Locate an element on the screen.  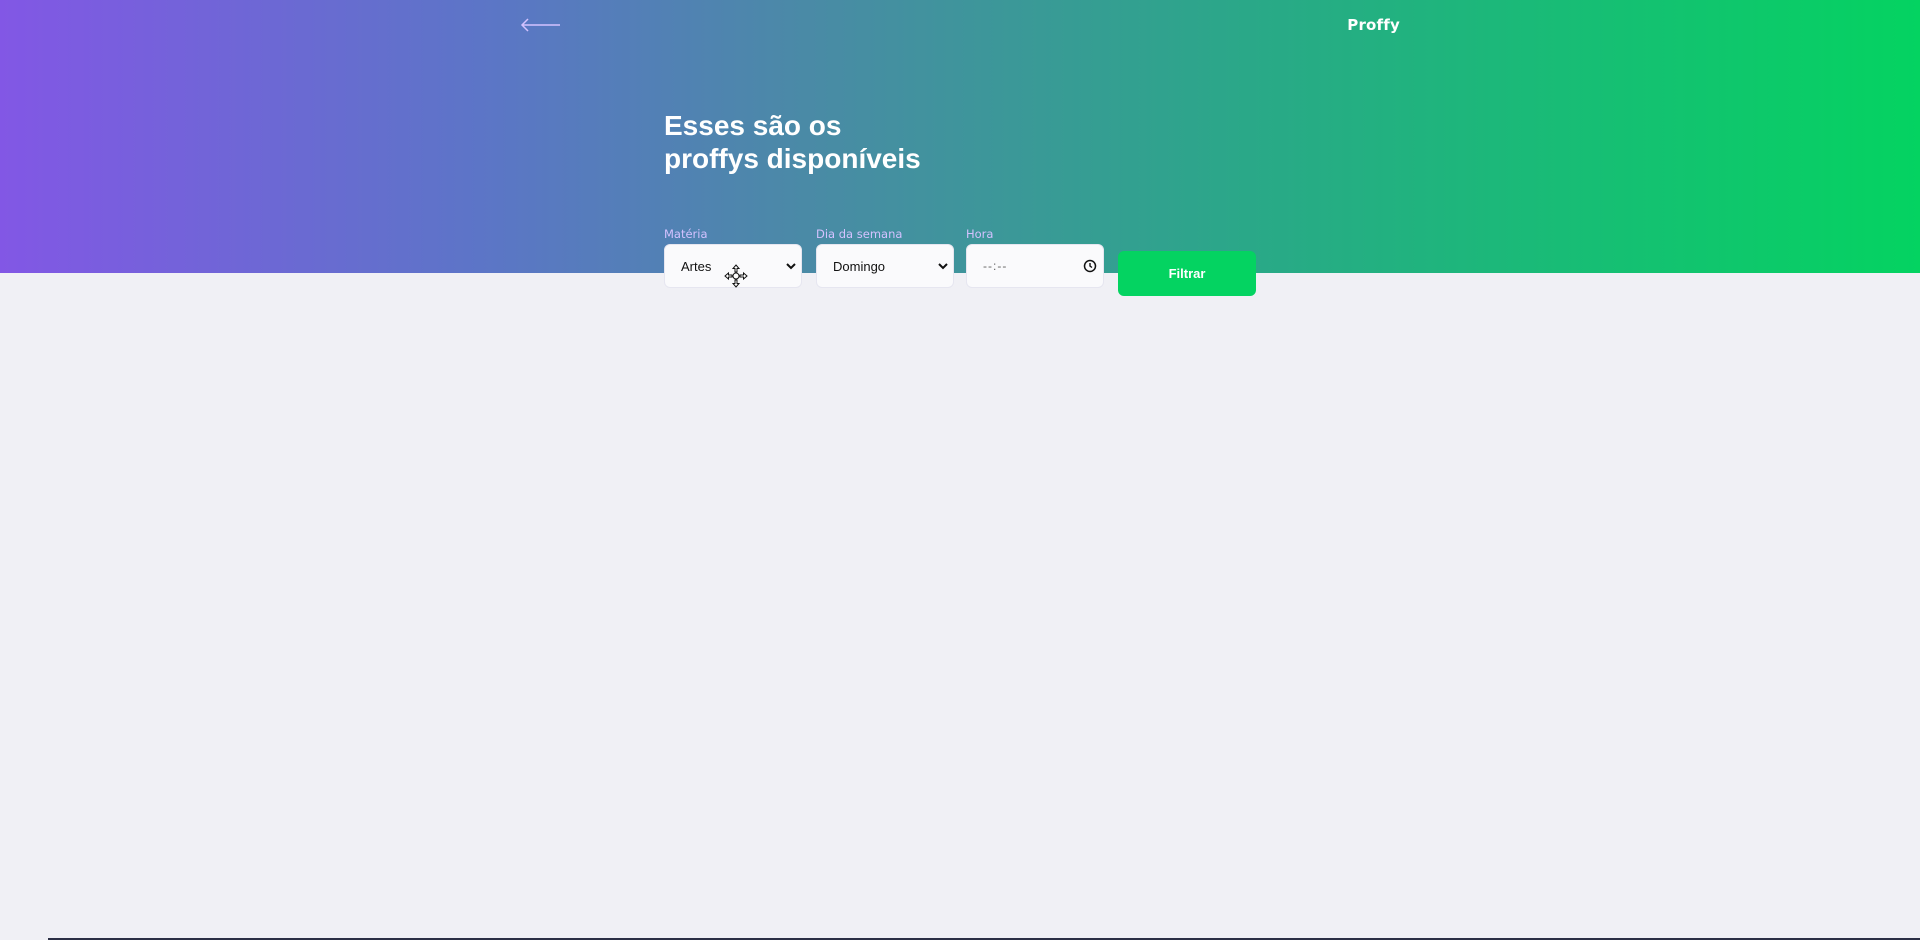
time-label: Hora is located at coordinates (980, 234).